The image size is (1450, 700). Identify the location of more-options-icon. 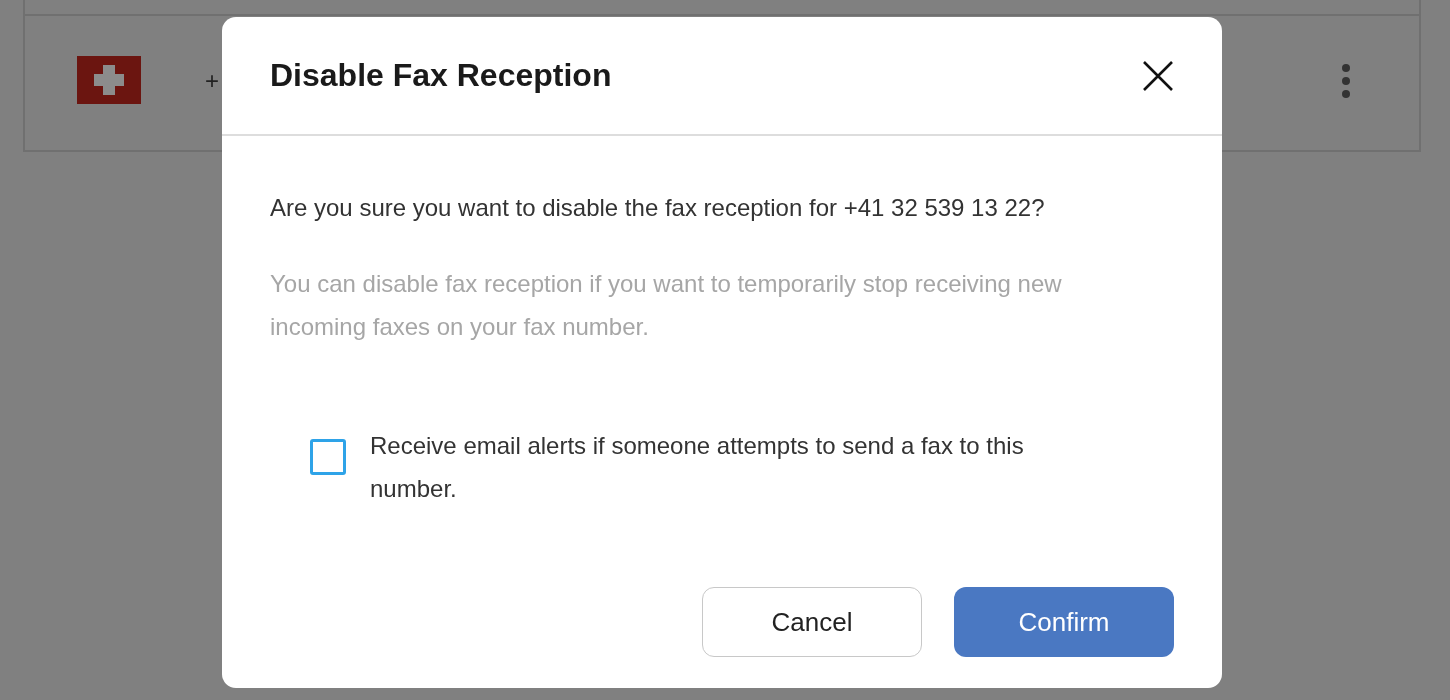
(1346, 81).